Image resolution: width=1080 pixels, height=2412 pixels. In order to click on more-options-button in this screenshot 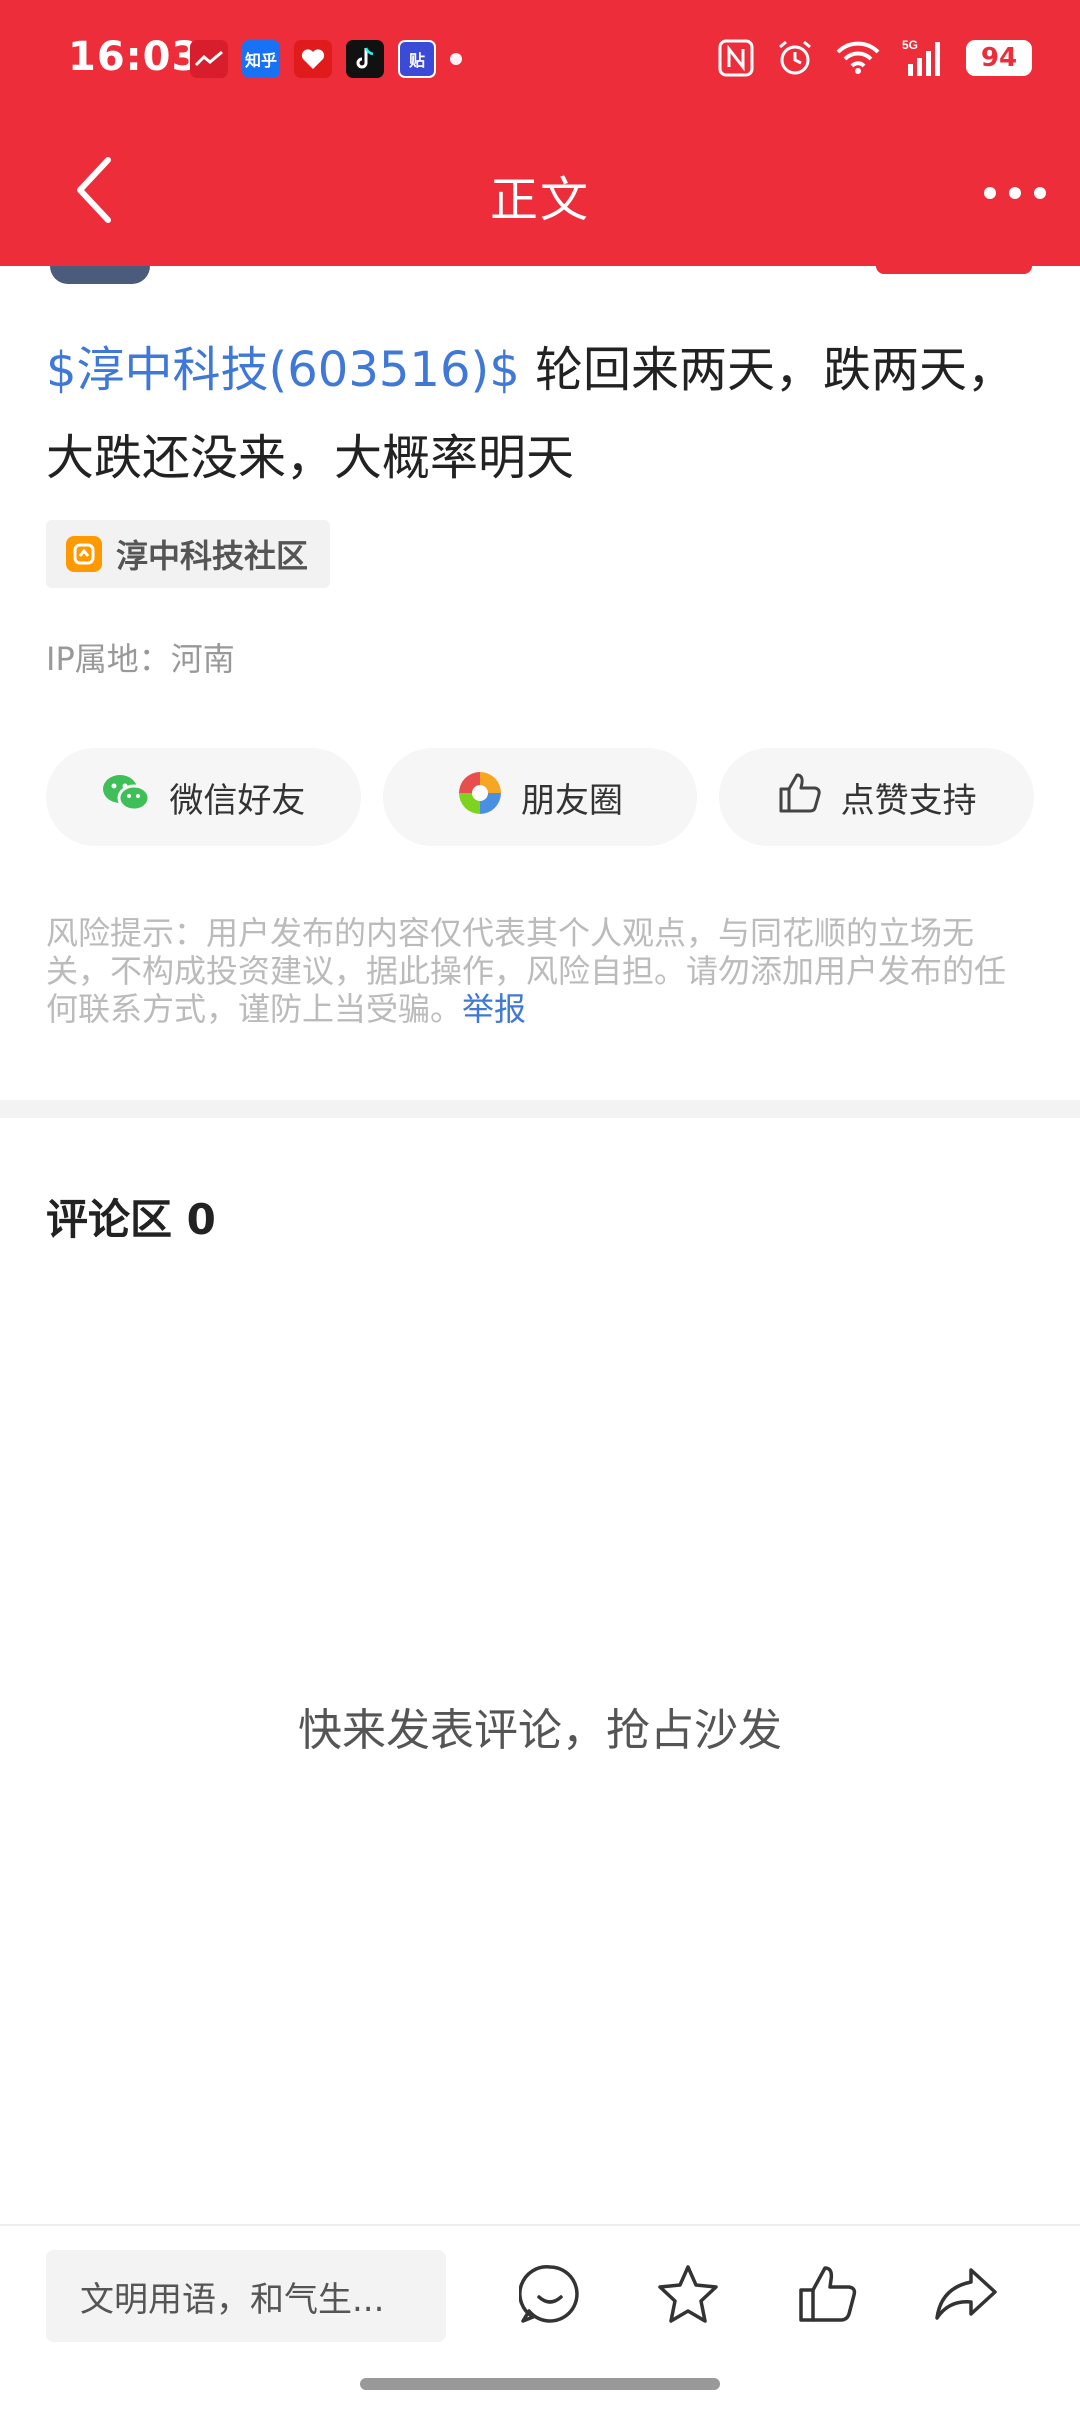, I will do `click(1015, 193)`.